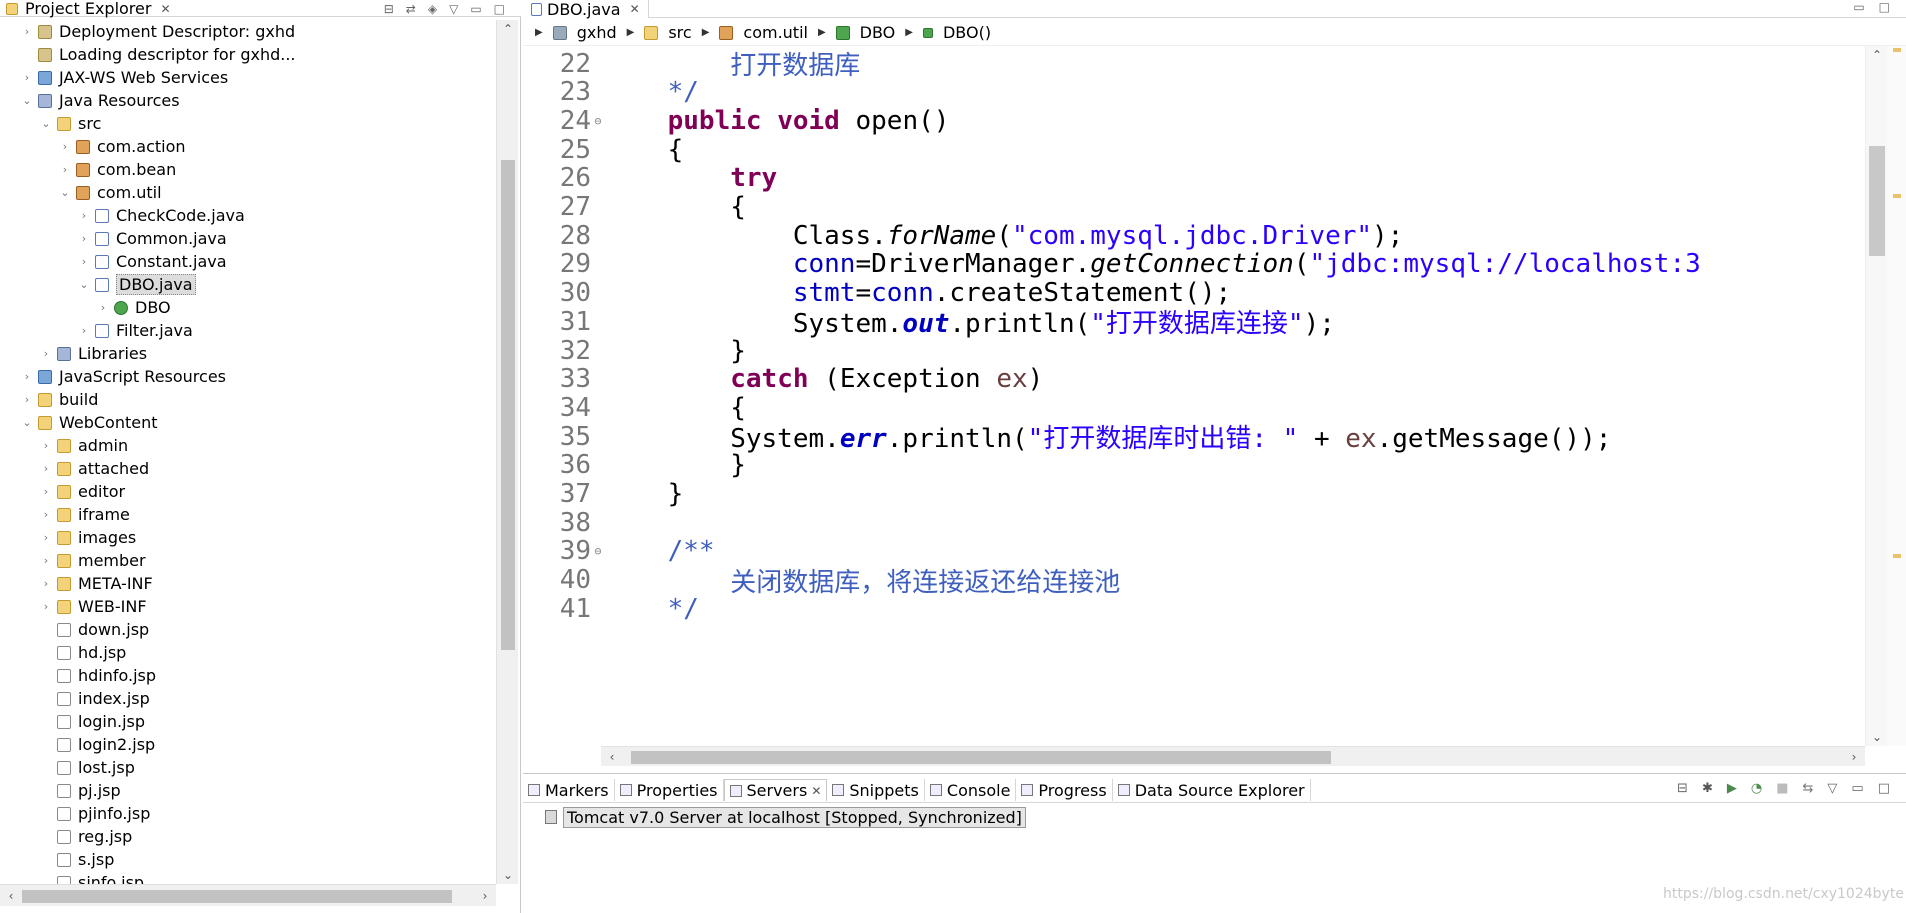 The width and height of the screenshot is (1906, 913). What do you see at coordinates (62, 491) in the screenshot?
I see `tree-item: › editor` at bounding box center [62, 491].